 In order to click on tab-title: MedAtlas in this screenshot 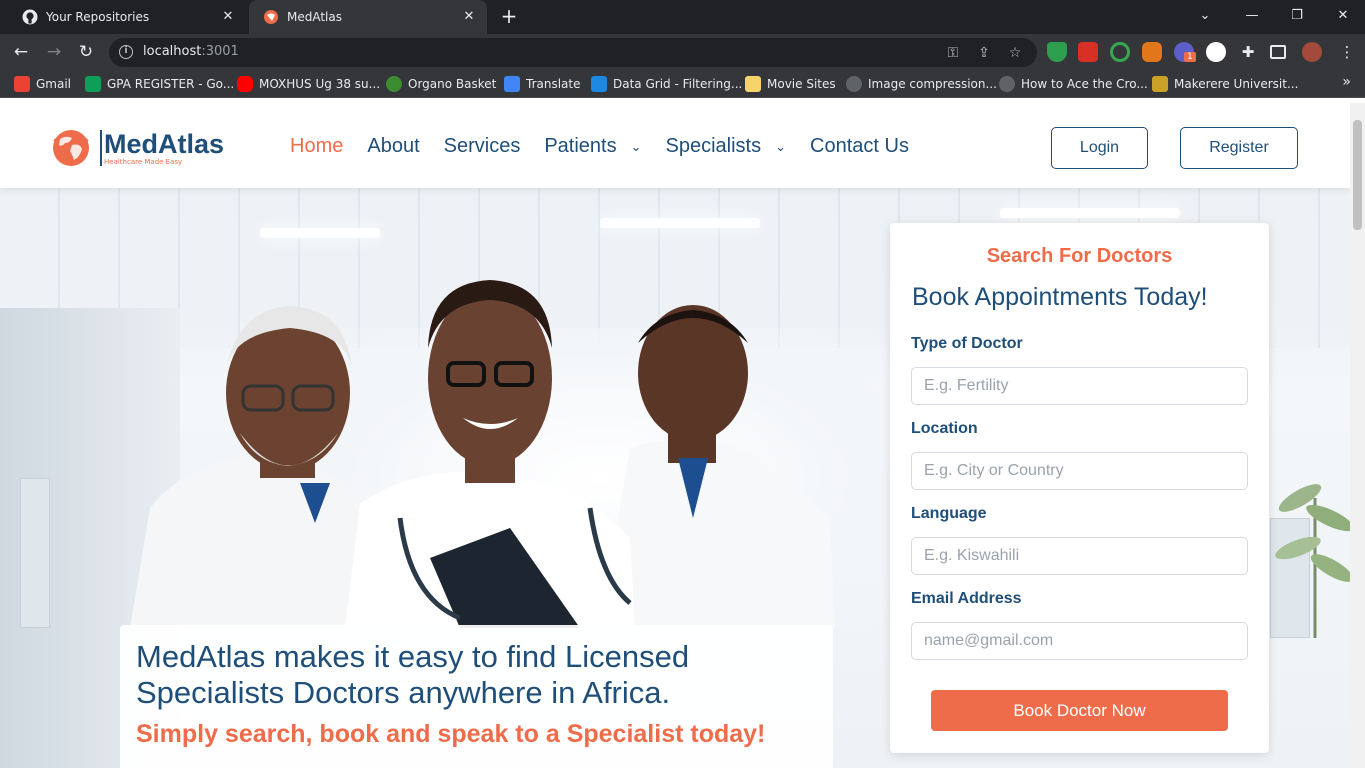, I will do `click(314, 17)`.